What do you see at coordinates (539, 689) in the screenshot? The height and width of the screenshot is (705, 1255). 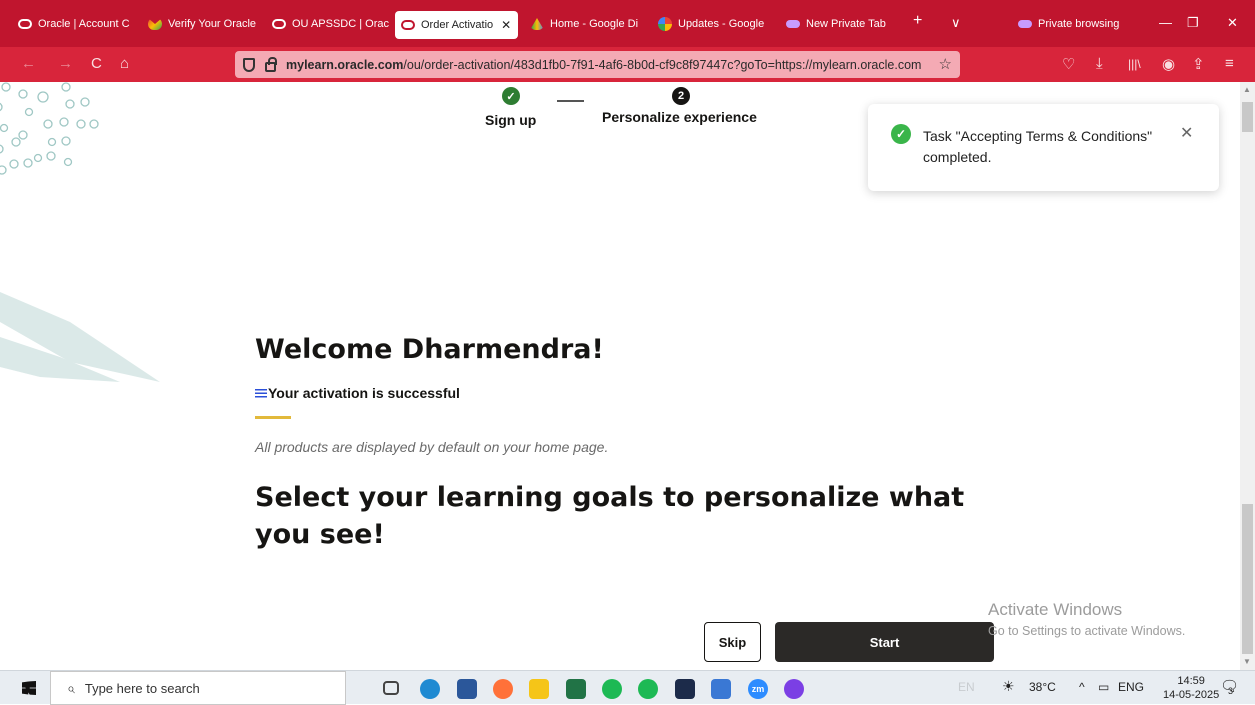 I see `file-explorer-icon` at bounding box center [539, 689].